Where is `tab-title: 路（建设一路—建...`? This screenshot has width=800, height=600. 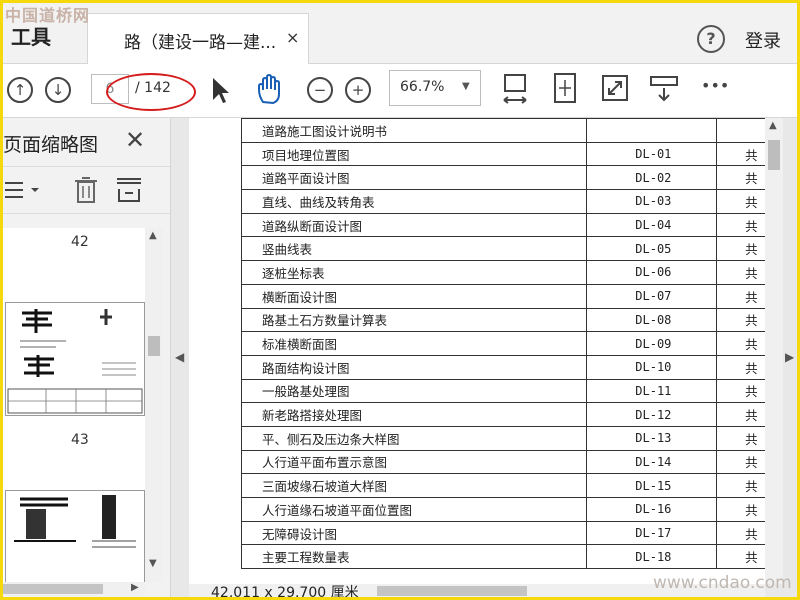
tab-title: 路（建设一路—建... is located at coordinates (200, 43).